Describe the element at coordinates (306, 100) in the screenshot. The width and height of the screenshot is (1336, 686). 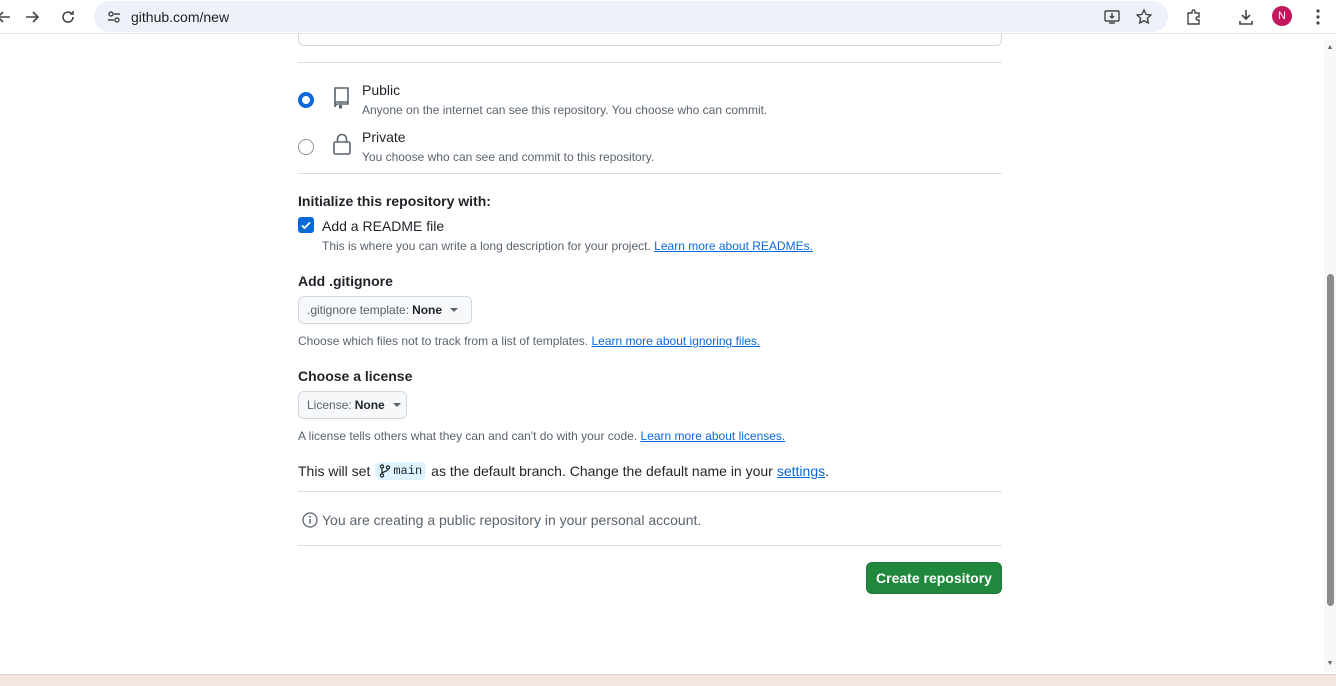
I see `public-radio` at that location.